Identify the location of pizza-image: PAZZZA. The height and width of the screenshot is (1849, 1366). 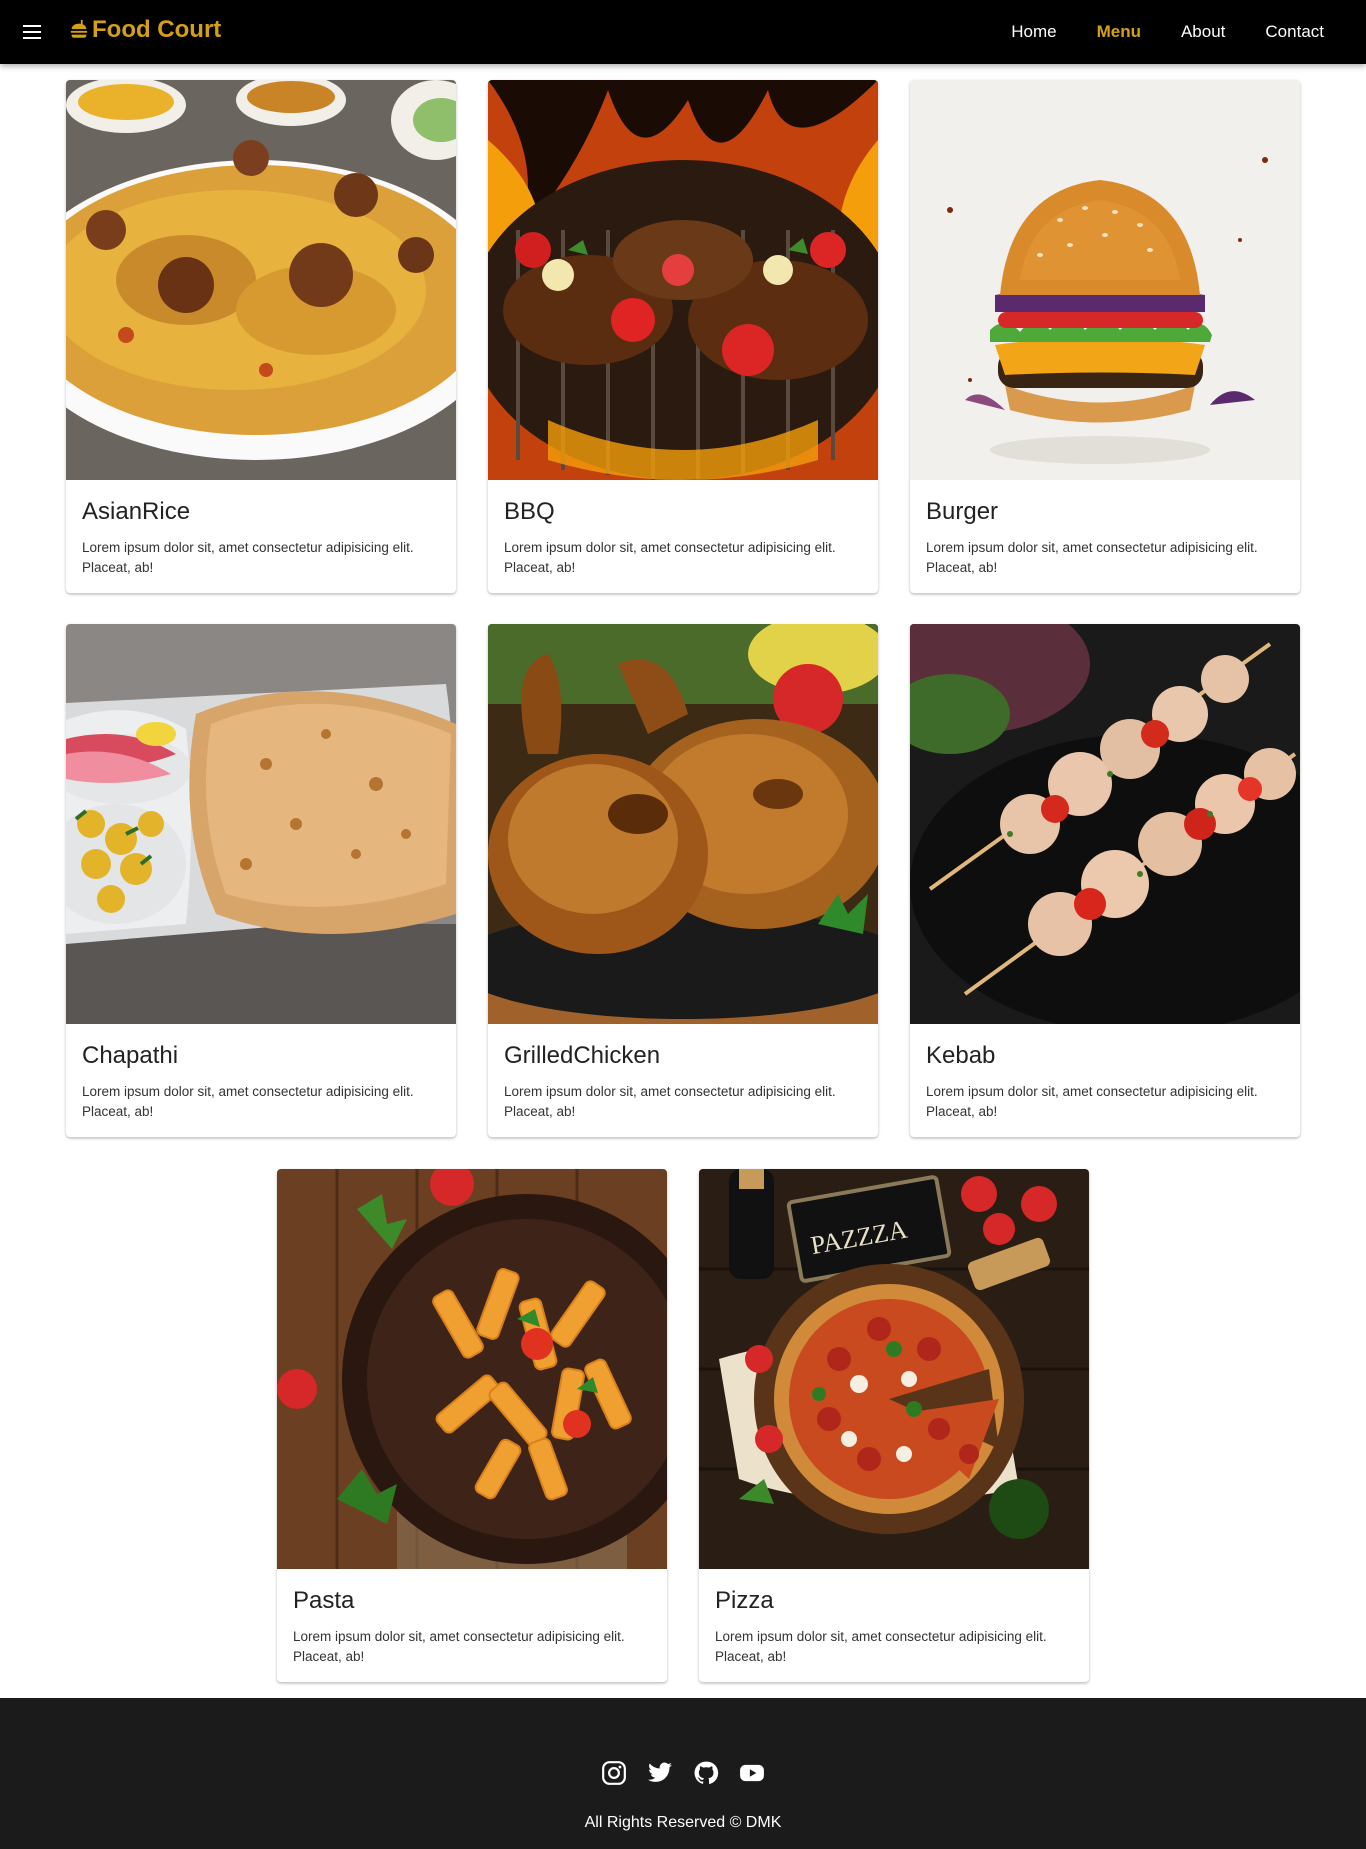
(894, 1369).